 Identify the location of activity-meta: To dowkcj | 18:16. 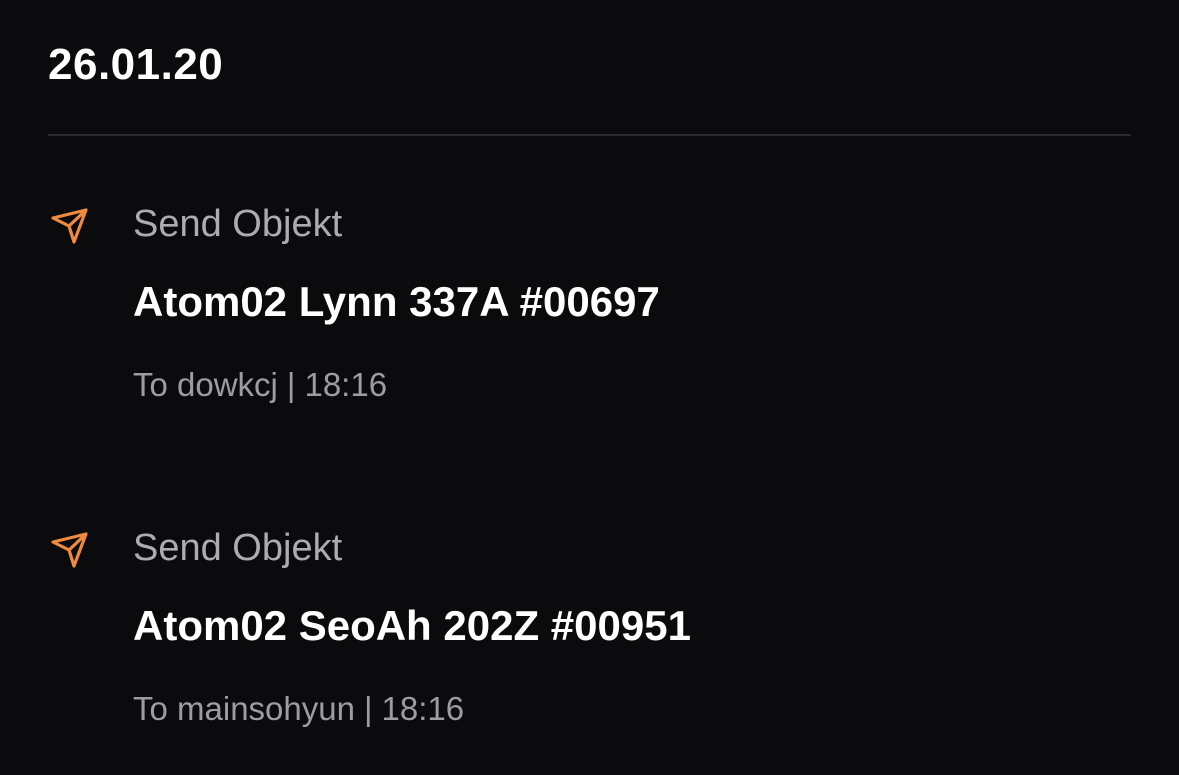
(260, 385).